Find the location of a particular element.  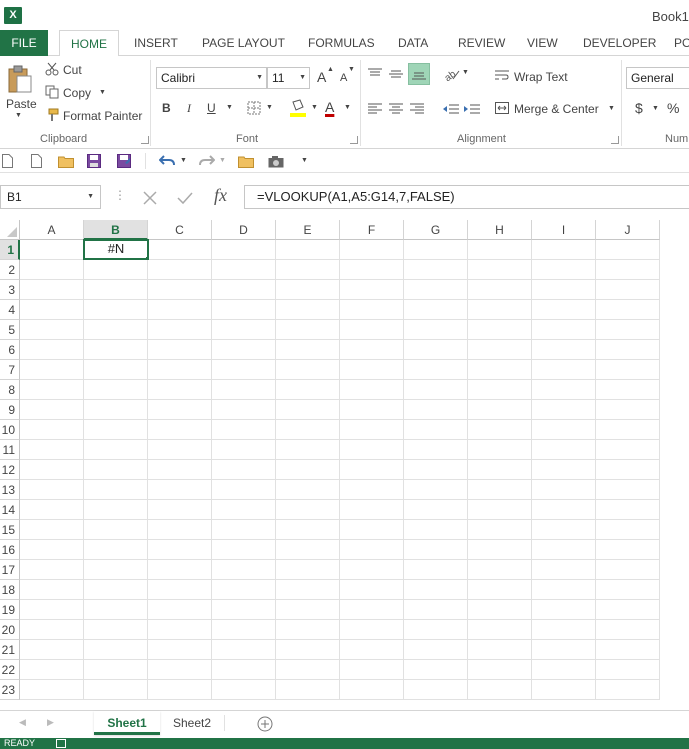

row-header-15: 15 is located at coordinates (10, 530).